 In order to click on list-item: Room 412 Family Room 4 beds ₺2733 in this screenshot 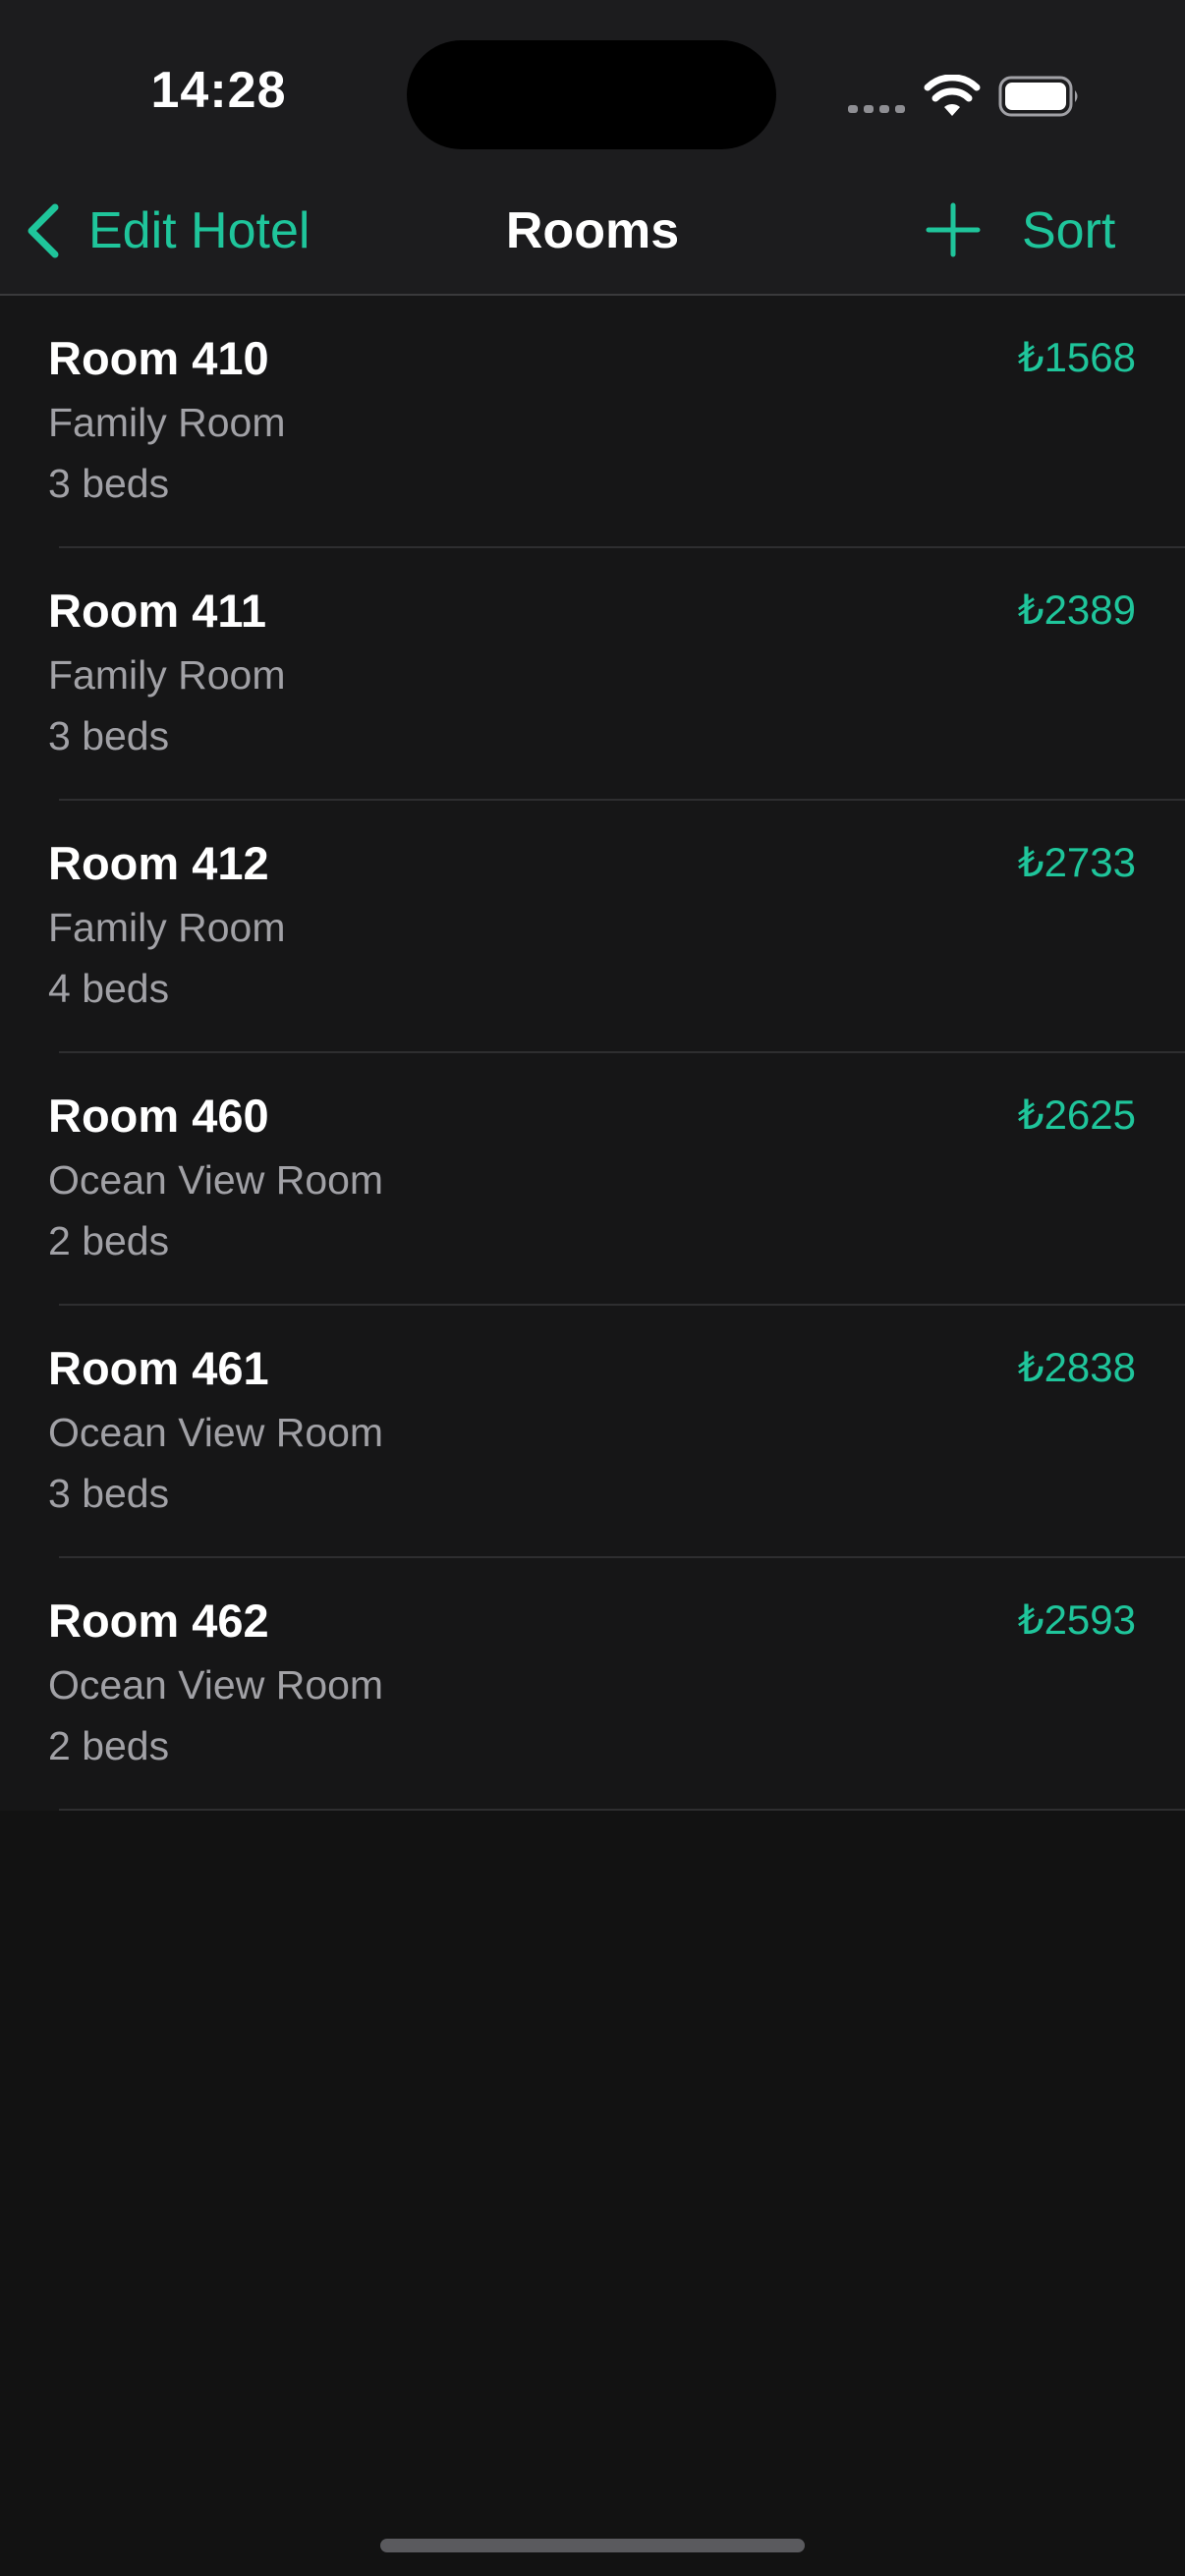, I will do `click(592, 927)`.